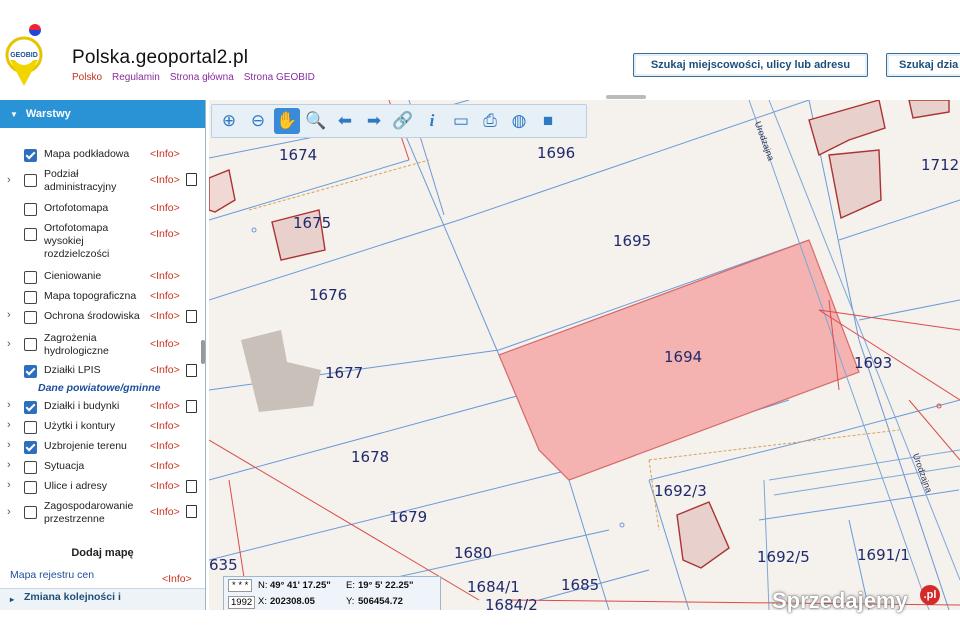 The width and height of the screenshot is (960, 640). Describe the element at coordinates (626, 97) in the screenshot. I see `header-scrollbar` at that location.